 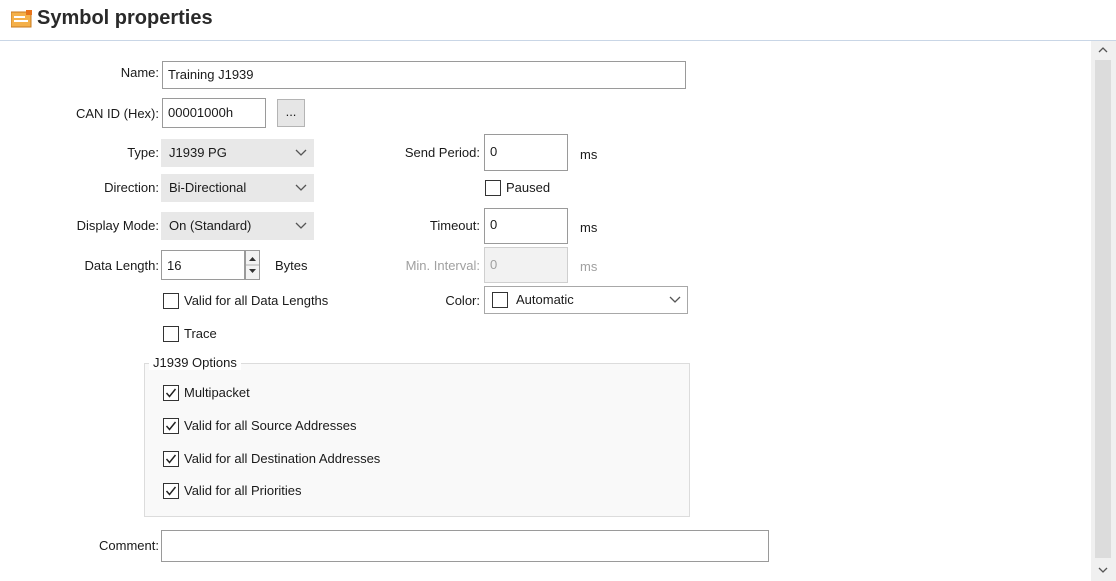 I want to click on send-period-label: Send Period:, so click(x=442, y=152).